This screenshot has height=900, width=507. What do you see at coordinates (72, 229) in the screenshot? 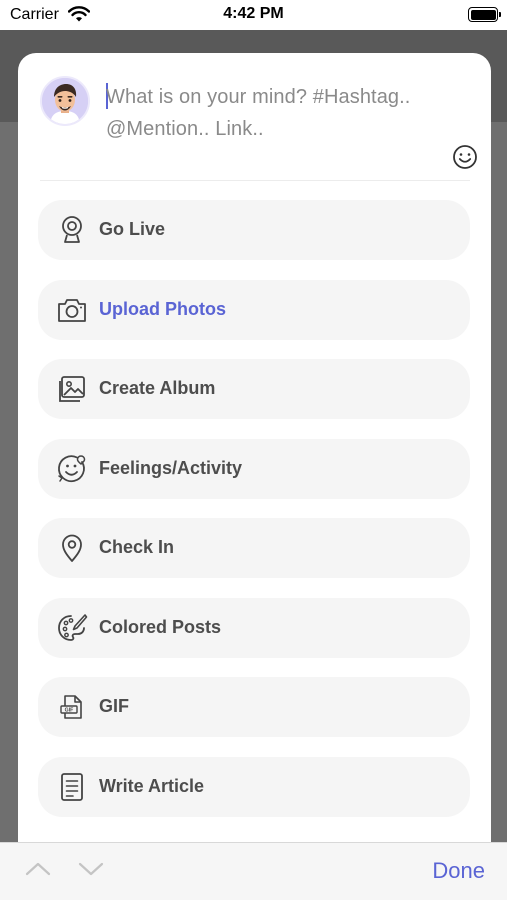
I see `webcam-icon` at bounding box center [72, 229].